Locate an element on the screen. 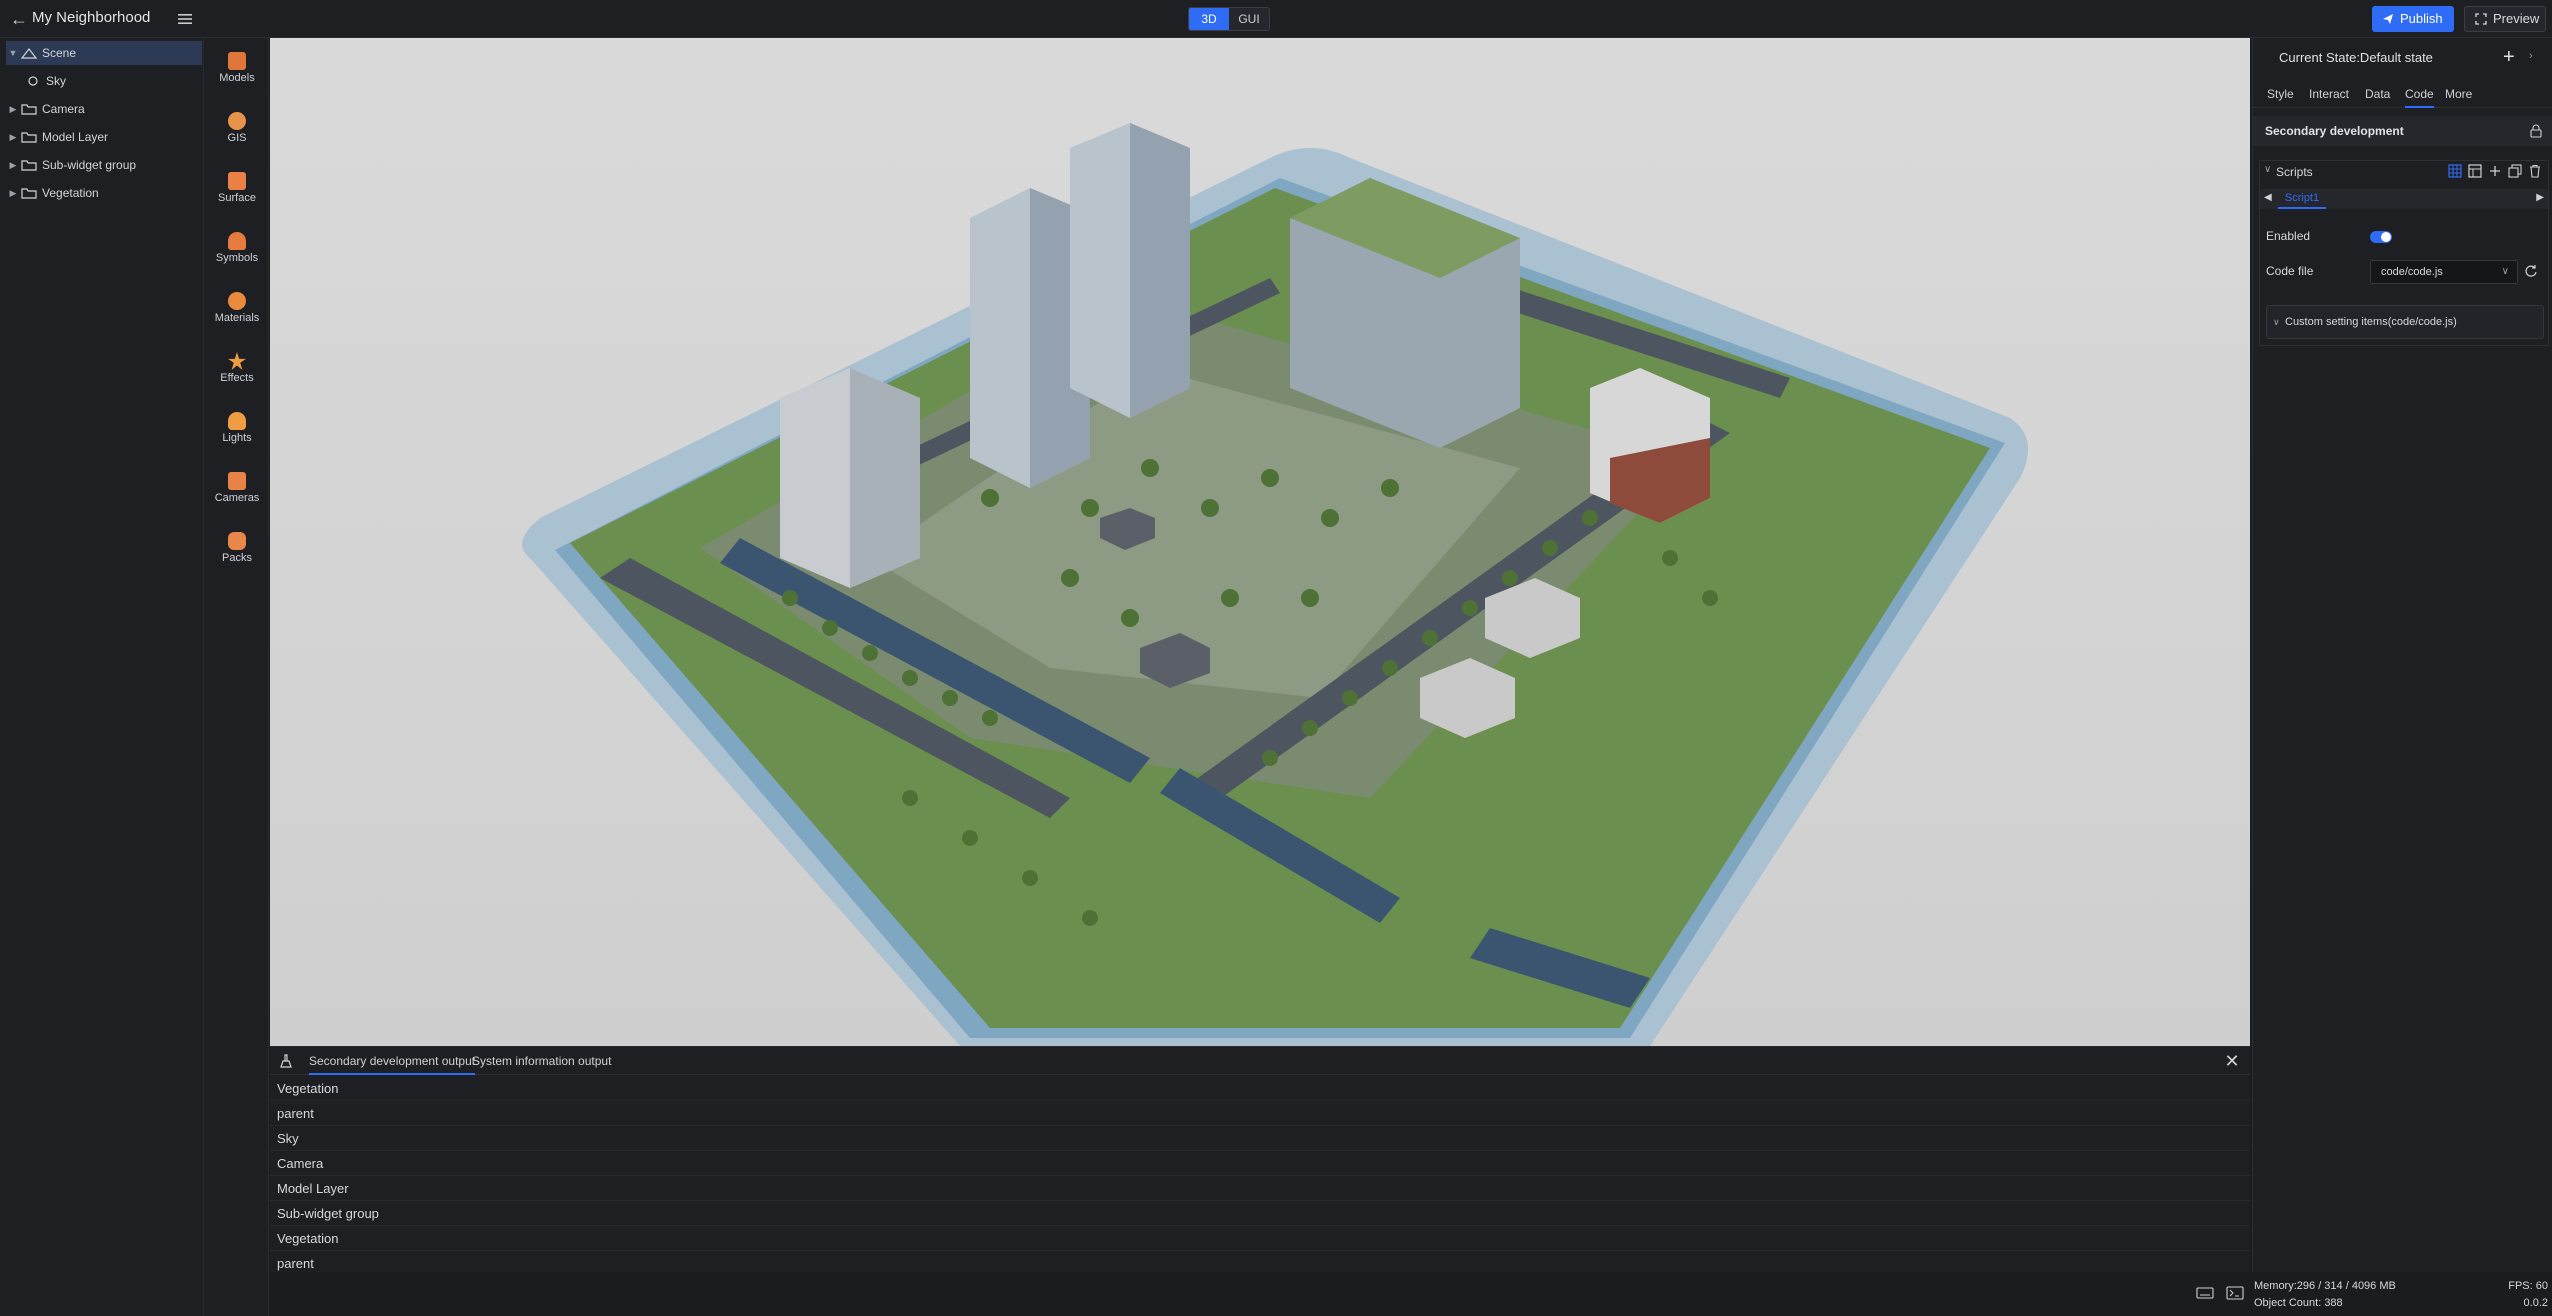  publish-label: Publish is located at coordinates (2421, 18).